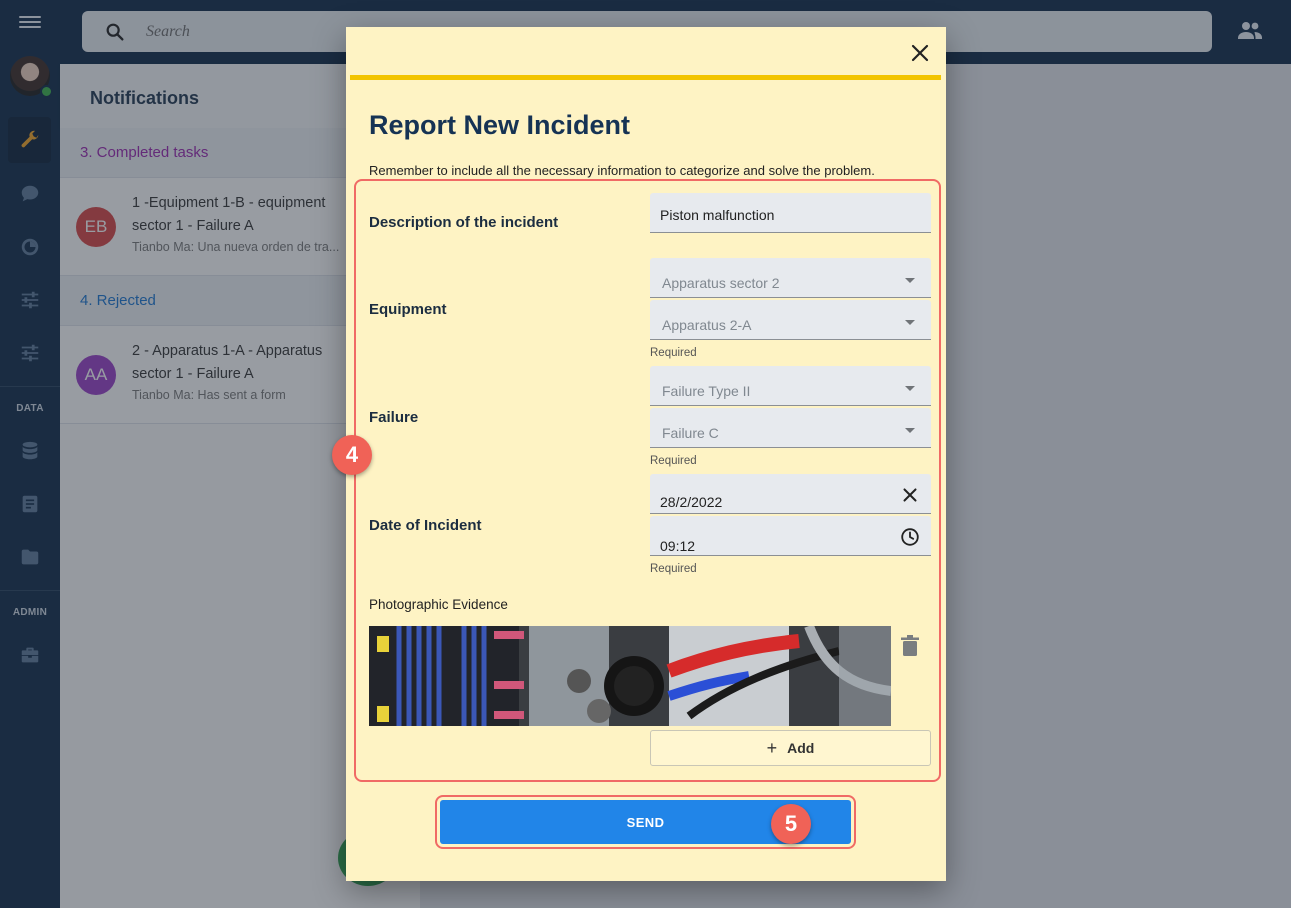  Describe the element at coordinates (438, 604) in the screenshot. I see `photo-label: Photographic Evidence` at that location.